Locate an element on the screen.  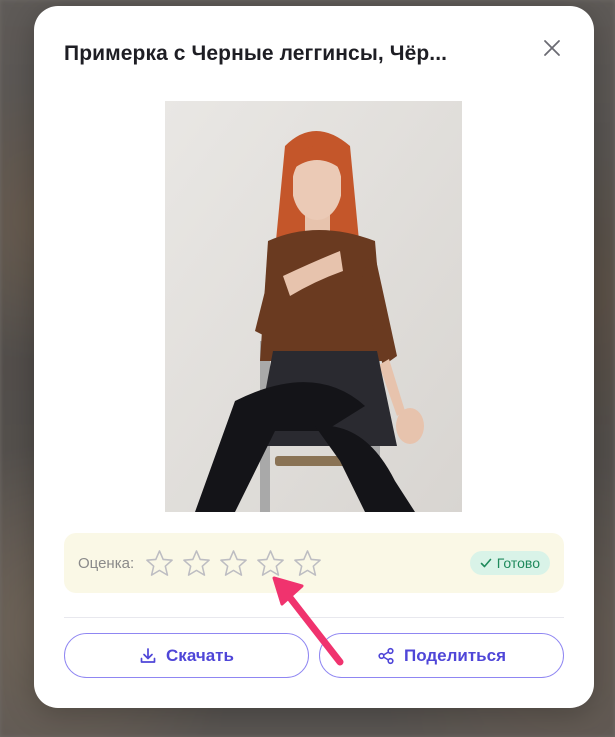
download-button-label: Скачать is located at coordinates (200, 655).